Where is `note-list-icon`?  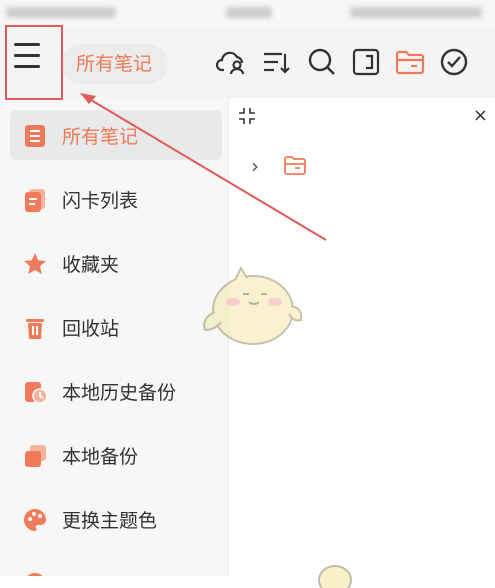
note-list-icon is located at coordinates (35, 136).